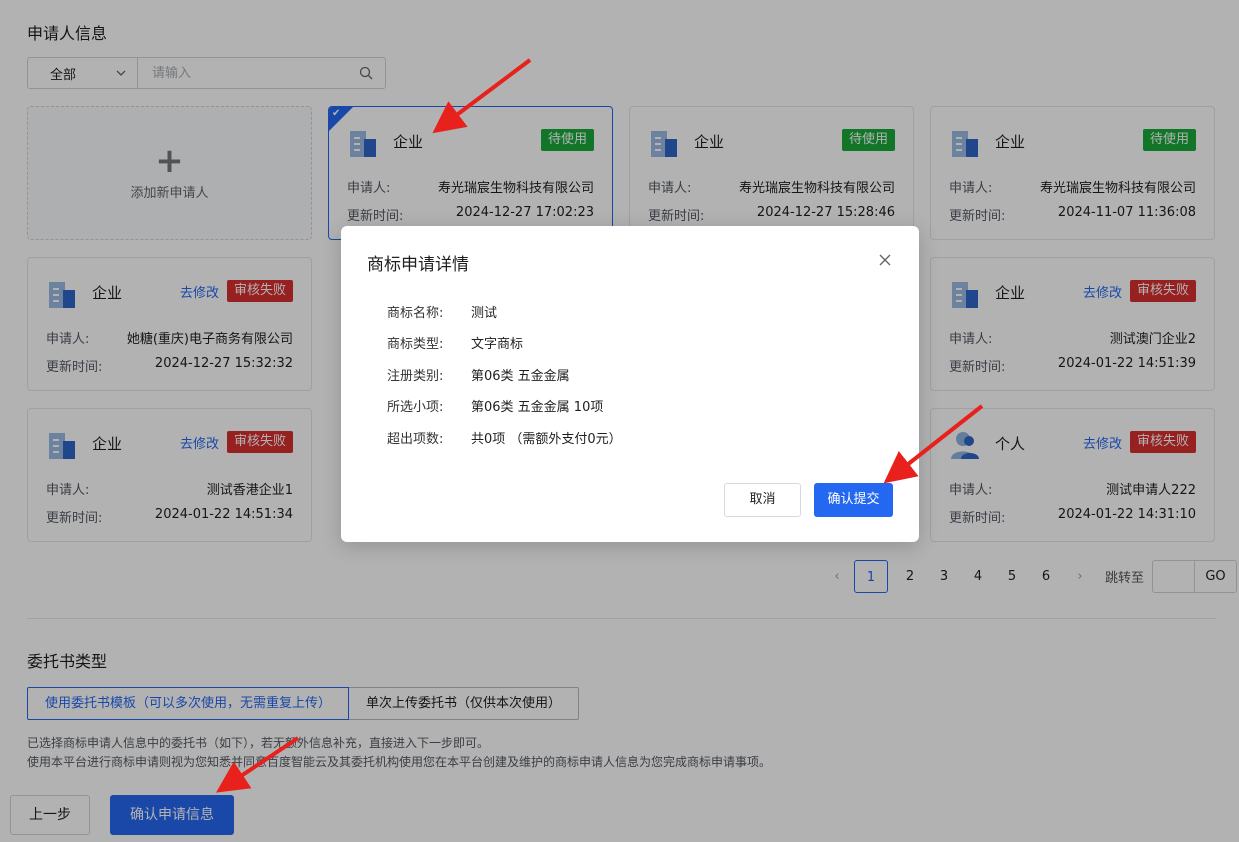 The height and width of the screenshot is (842, 1239). What do you see at coordinates (885, 260) in the screenshot?
I see `close-icon` at bounding box center [885, 260].